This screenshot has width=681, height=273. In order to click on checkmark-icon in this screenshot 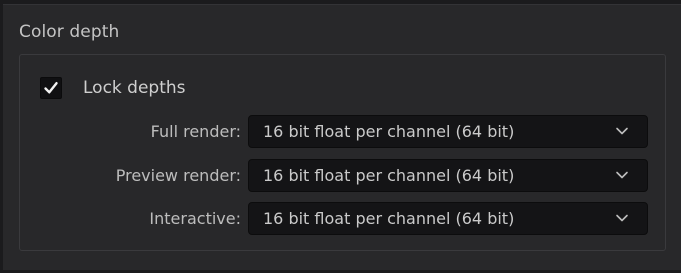, I will do `click(51, 88)`.